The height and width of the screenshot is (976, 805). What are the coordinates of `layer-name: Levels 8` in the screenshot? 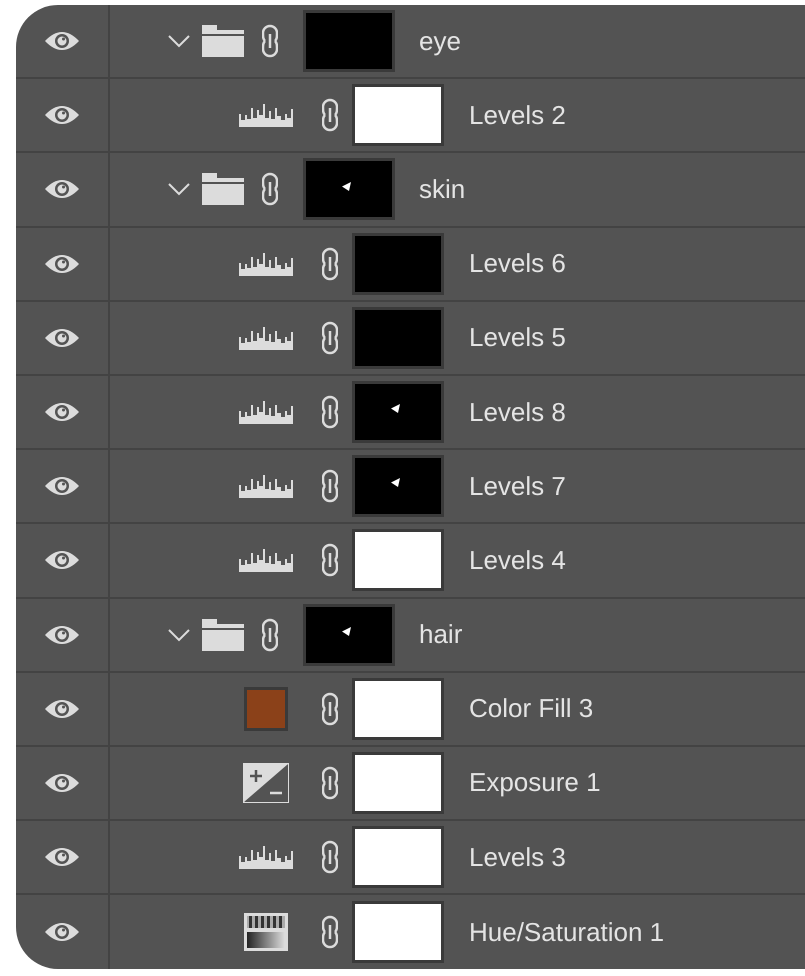 It's located at (517, 412).